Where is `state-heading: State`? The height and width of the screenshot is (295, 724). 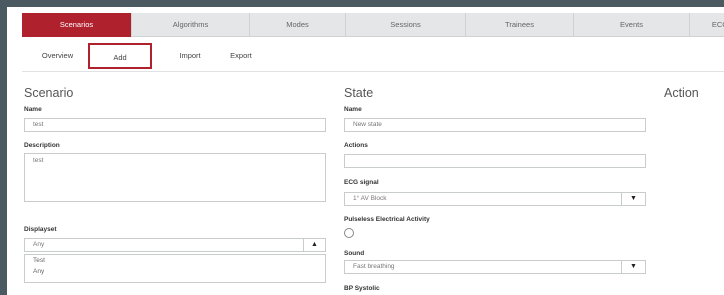
state-heading: State is located at coordinates (359, 93).